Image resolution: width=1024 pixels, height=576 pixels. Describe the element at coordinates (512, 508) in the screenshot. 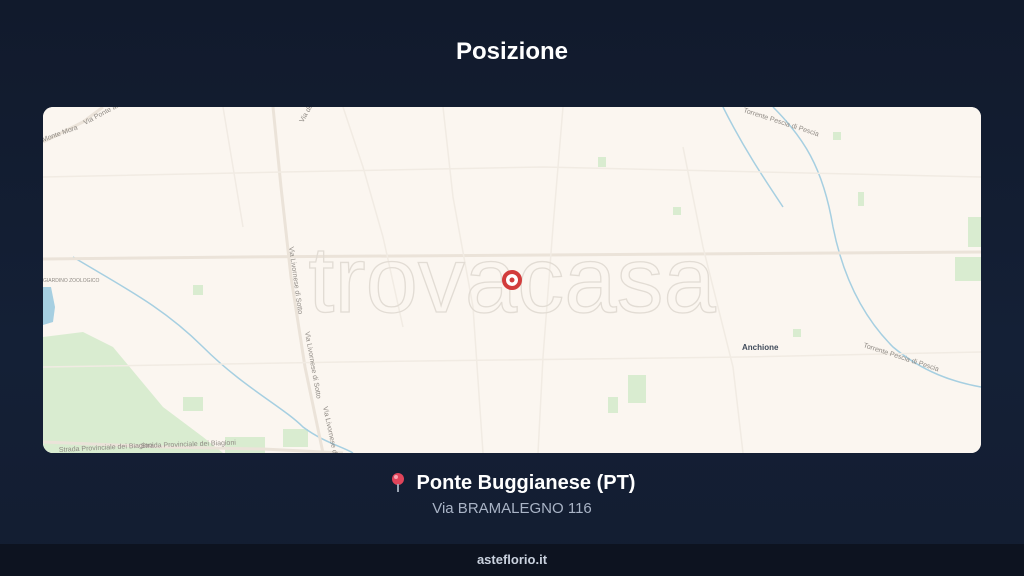

I see `location-address: Via BRAMALEGNO 116` at that location.